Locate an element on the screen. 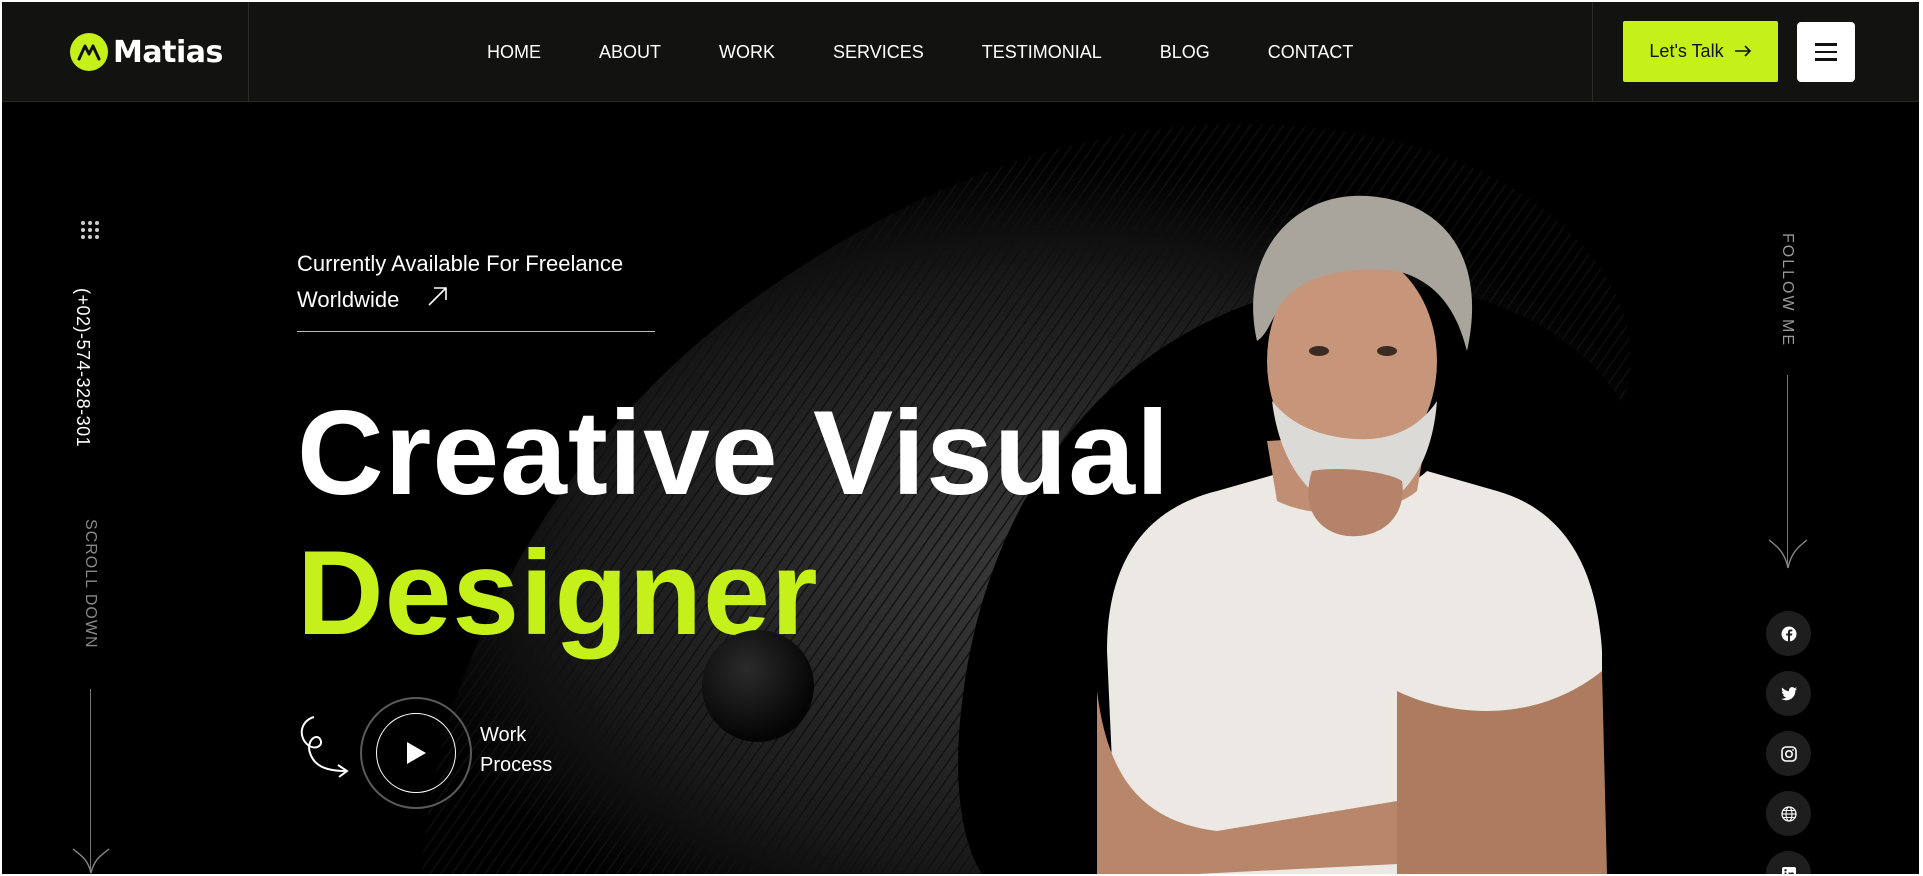 The image size is (1923, 876). twitter-icon is located at coordinates (1788, 693).